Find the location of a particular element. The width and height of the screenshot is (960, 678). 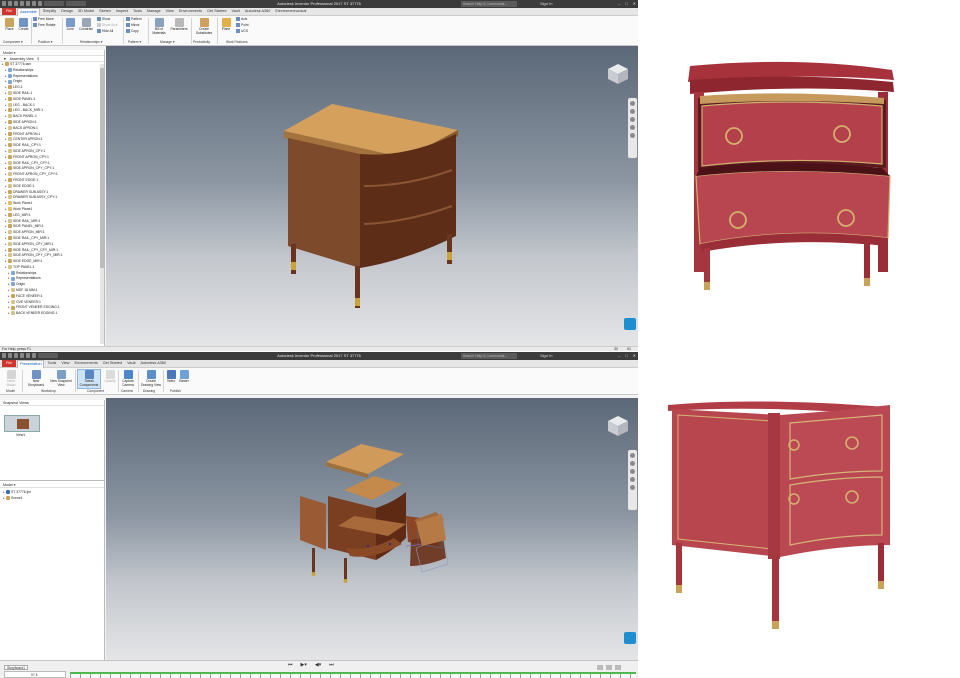

tab-design: Design is located at coordinates (67, 11).